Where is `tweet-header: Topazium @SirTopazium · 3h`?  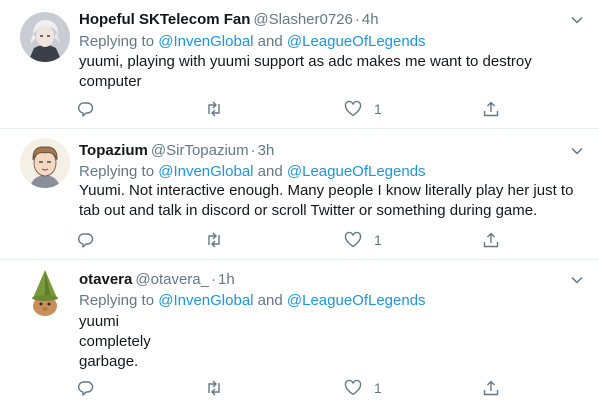 tweet-header: Topazium @SirTopazium · 3h is located at coordinates (176, 151).